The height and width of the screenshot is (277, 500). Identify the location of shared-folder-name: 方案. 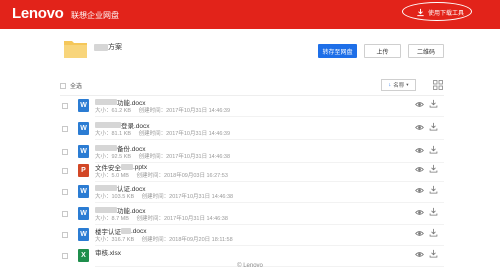
(108, 47).